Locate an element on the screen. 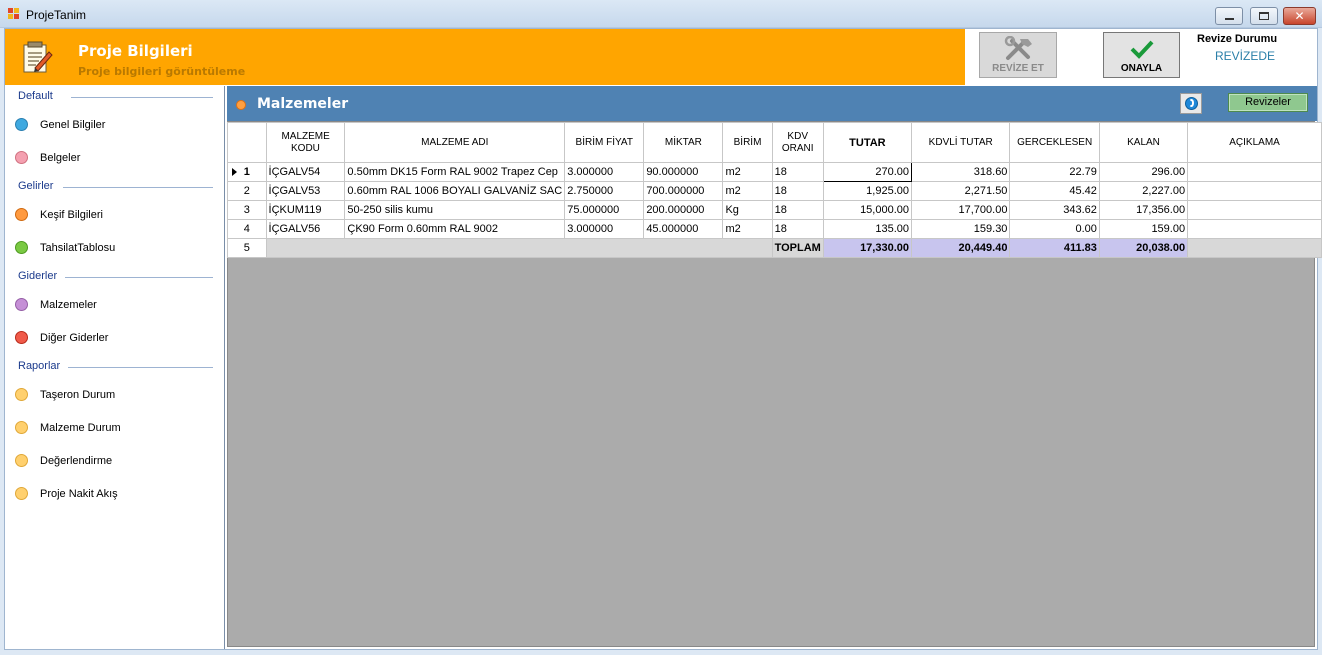 This screenshot has width=1322, height=655. cell-miktar: 200.000000 is located at coordinates (683, 210).